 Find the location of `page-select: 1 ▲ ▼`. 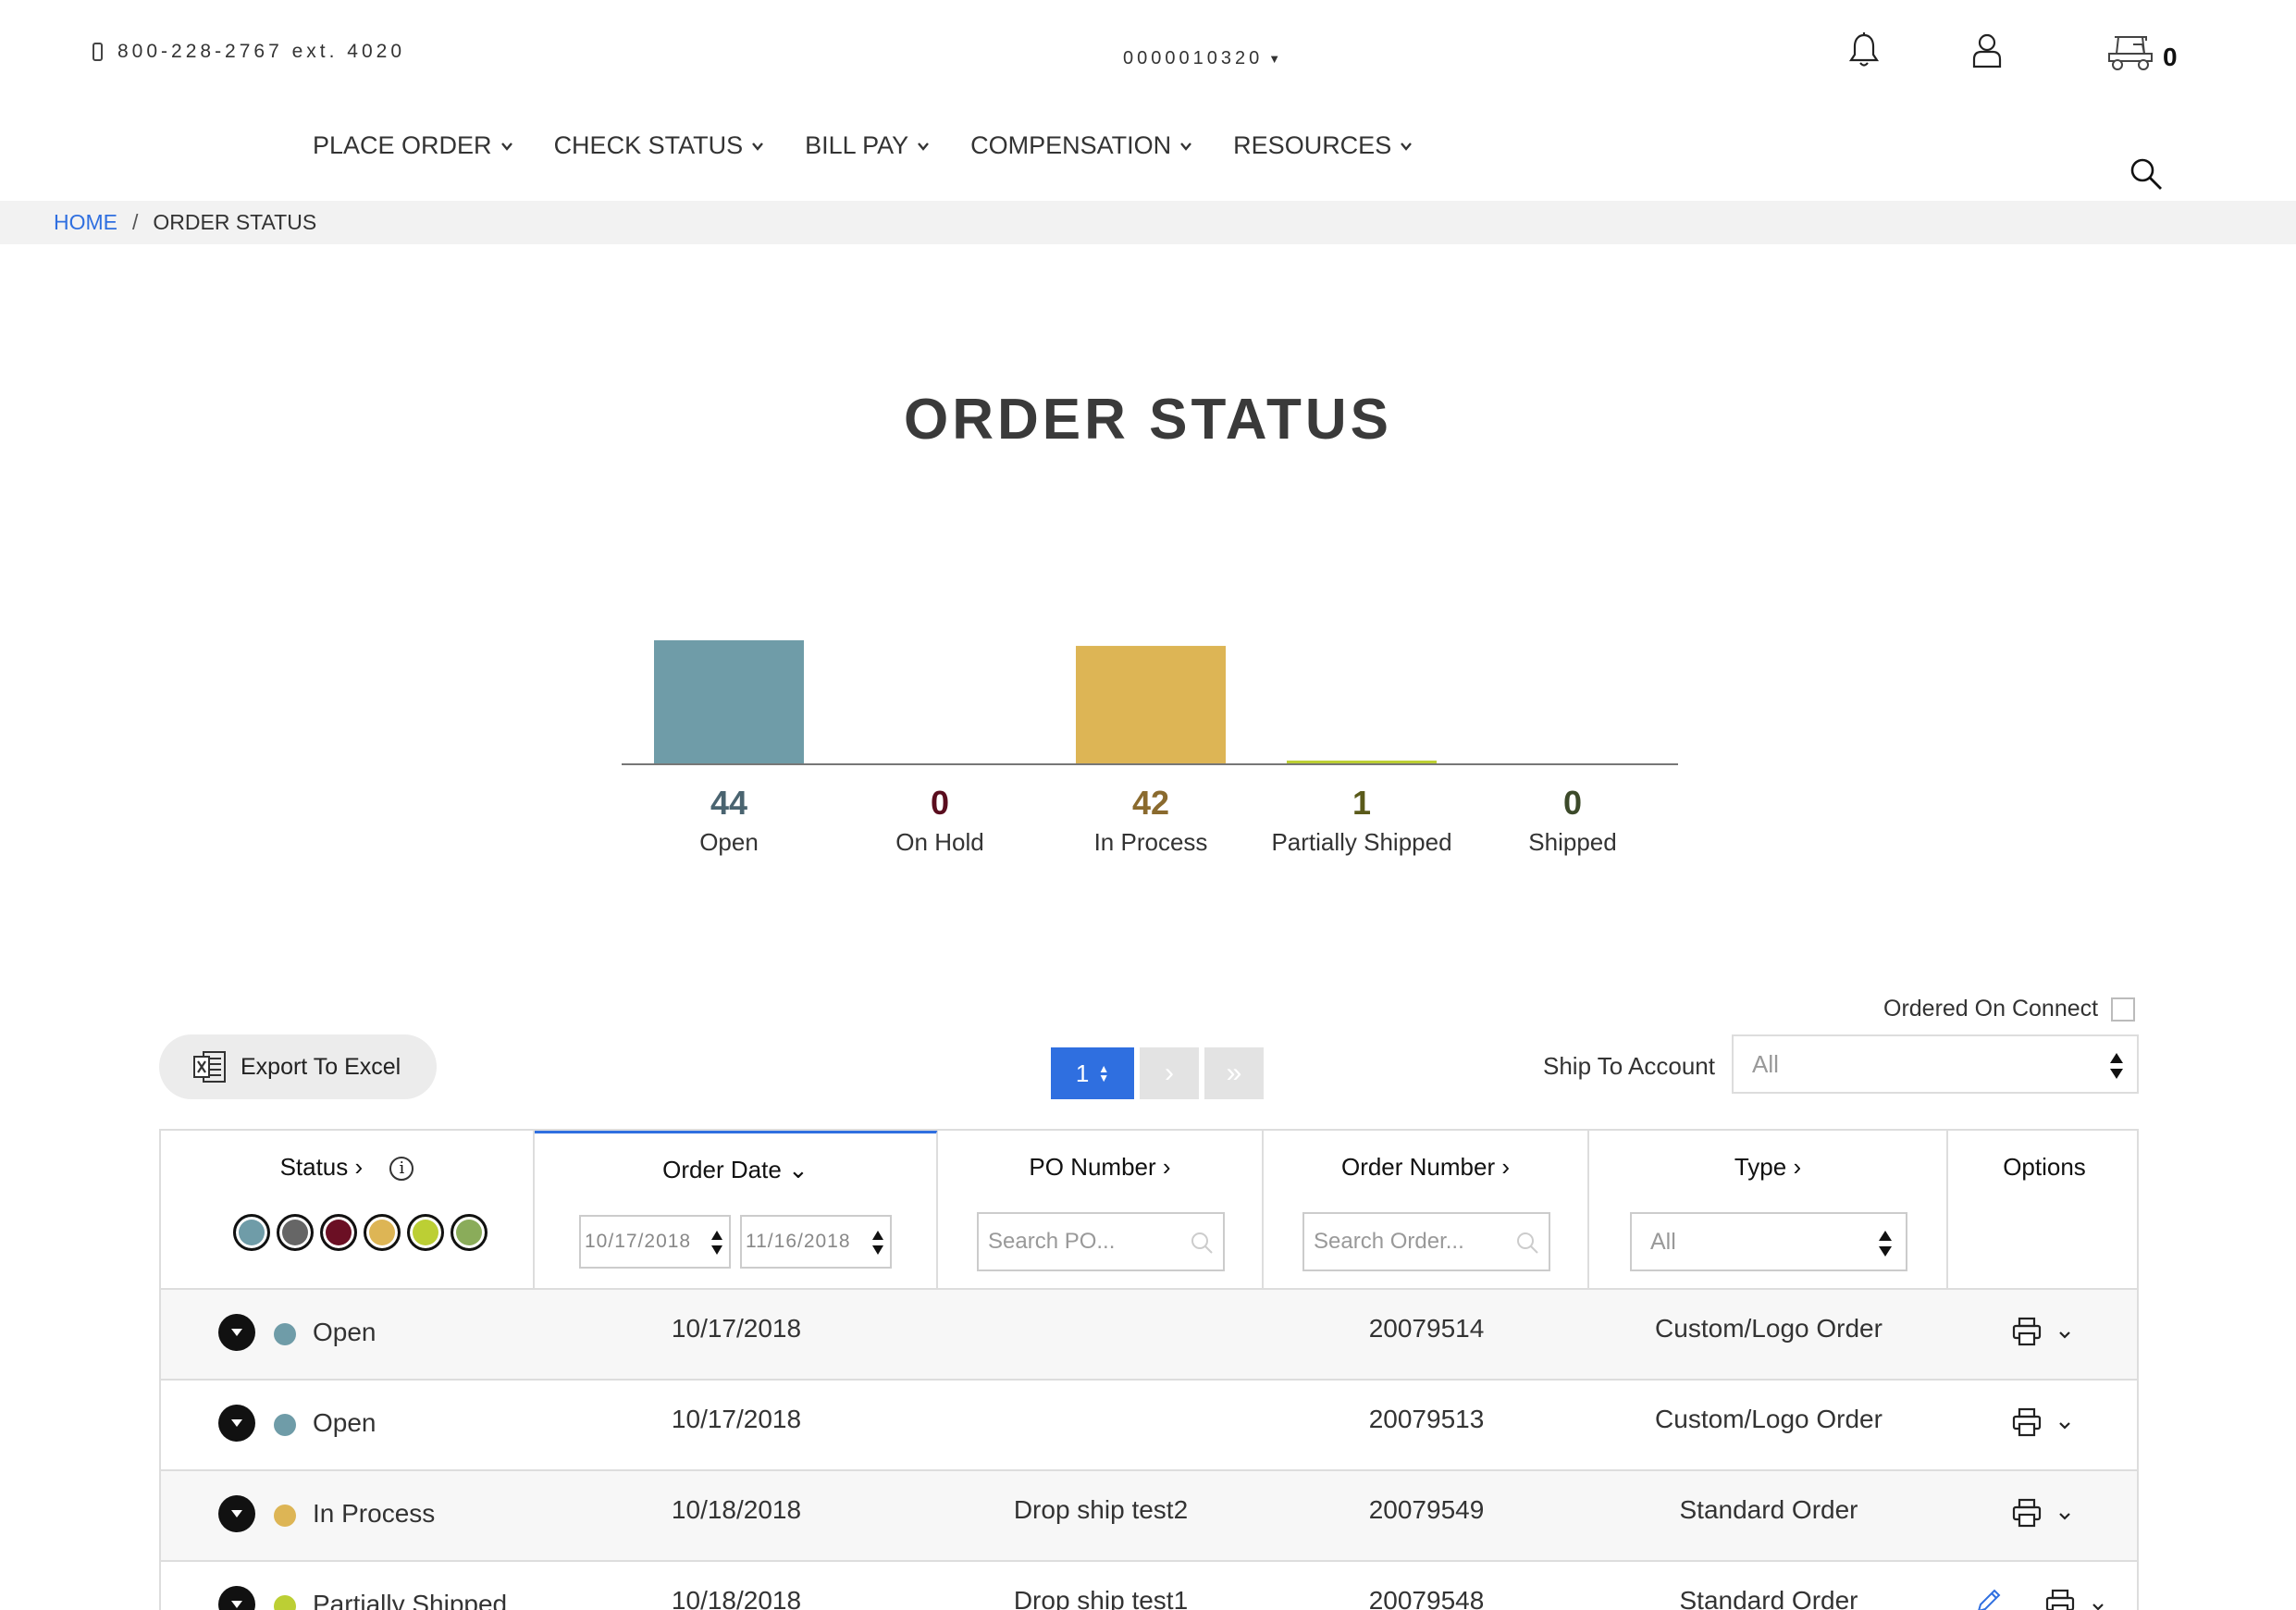

page-select: 1 ▲ ▼ is located at coordinates (1092, 1073).